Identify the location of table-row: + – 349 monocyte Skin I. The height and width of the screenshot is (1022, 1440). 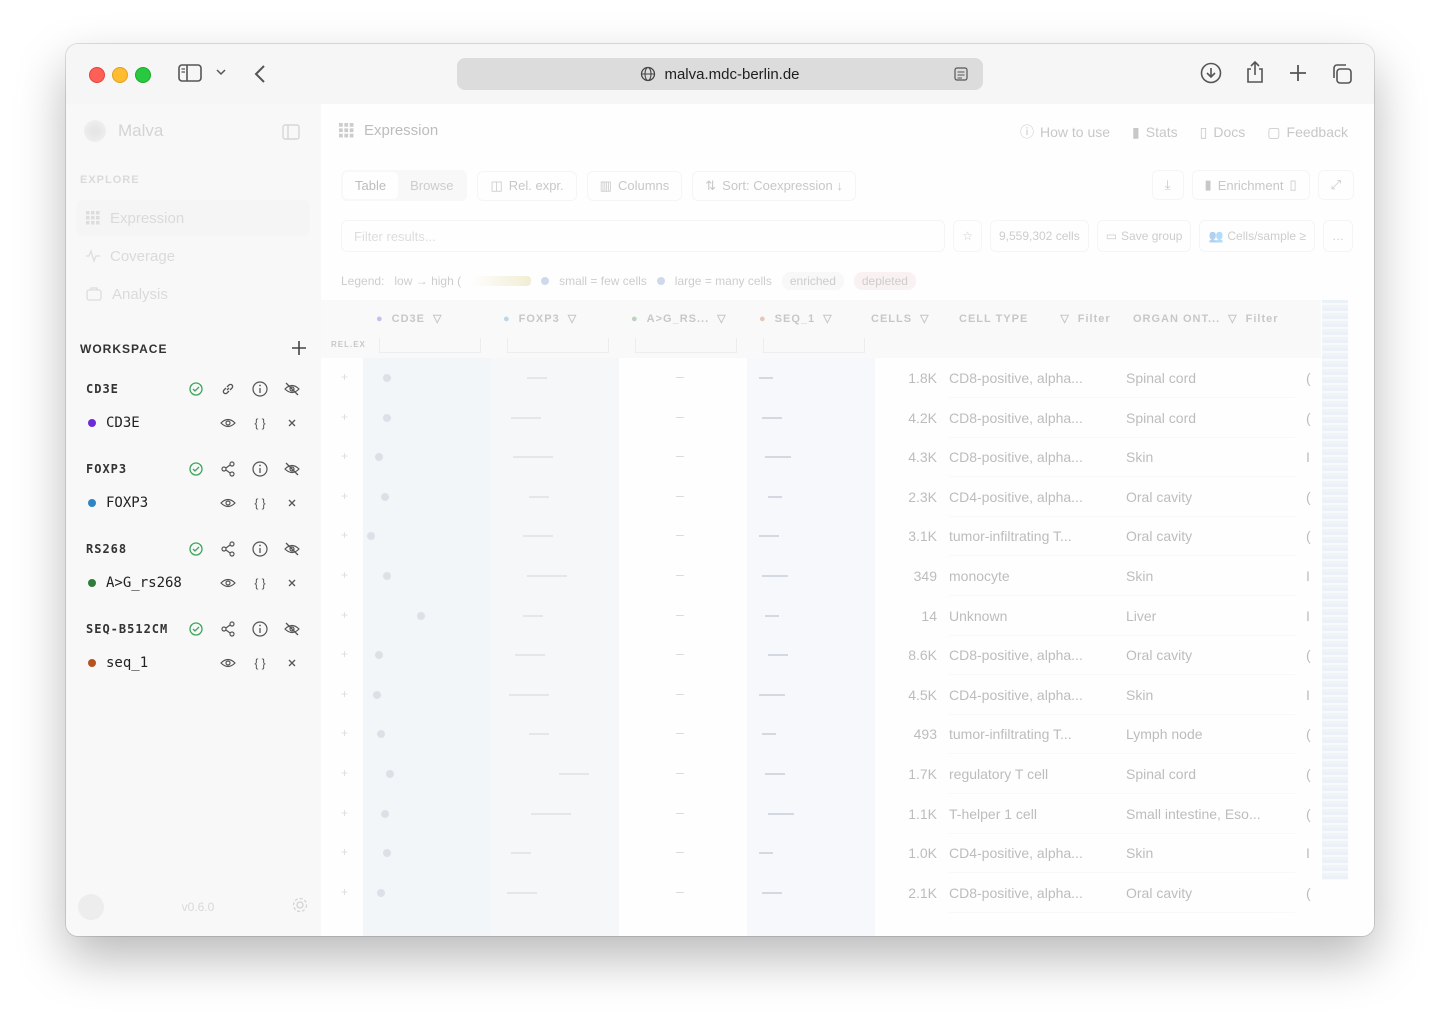
(821, 576).